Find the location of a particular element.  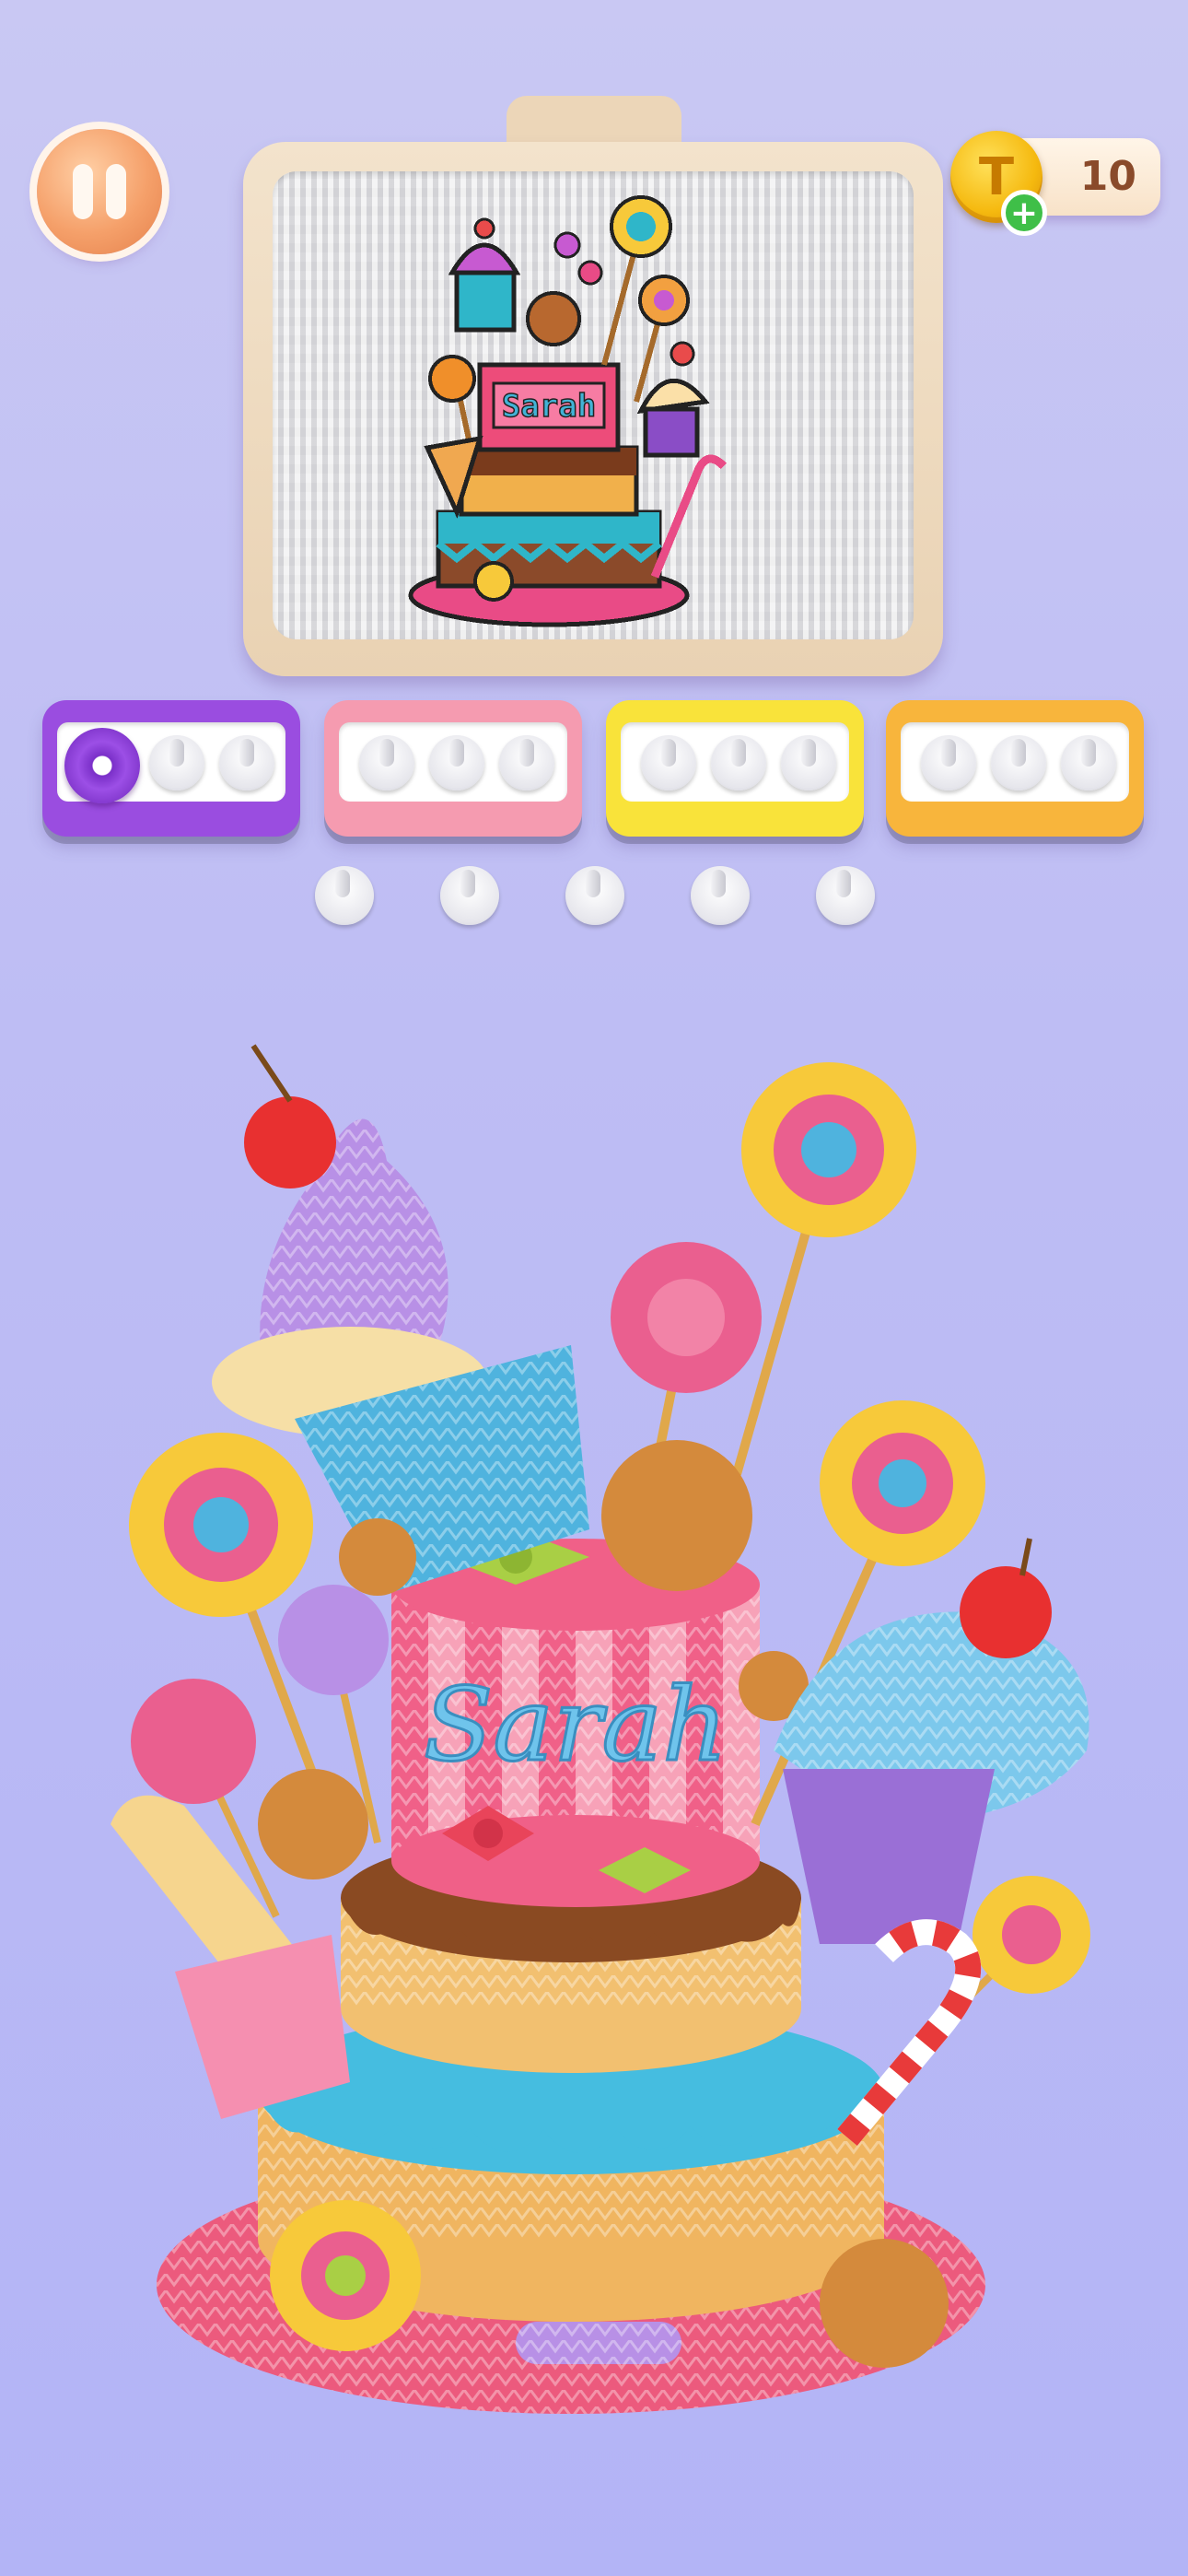

yarn-tray-orange is located at coordinates (1015, 768).